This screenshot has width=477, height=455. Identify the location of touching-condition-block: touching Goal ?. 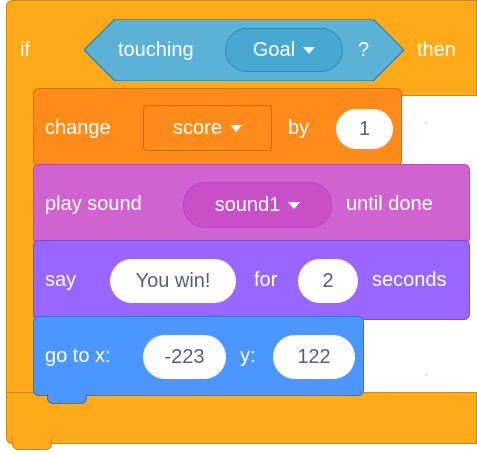
(244, 50).